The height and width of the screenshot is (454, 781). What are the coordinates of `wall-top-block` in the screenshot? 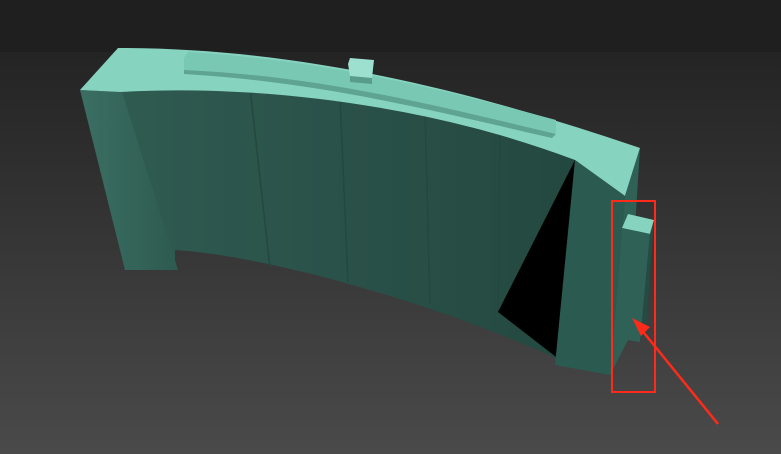 It's located at (361, 68).